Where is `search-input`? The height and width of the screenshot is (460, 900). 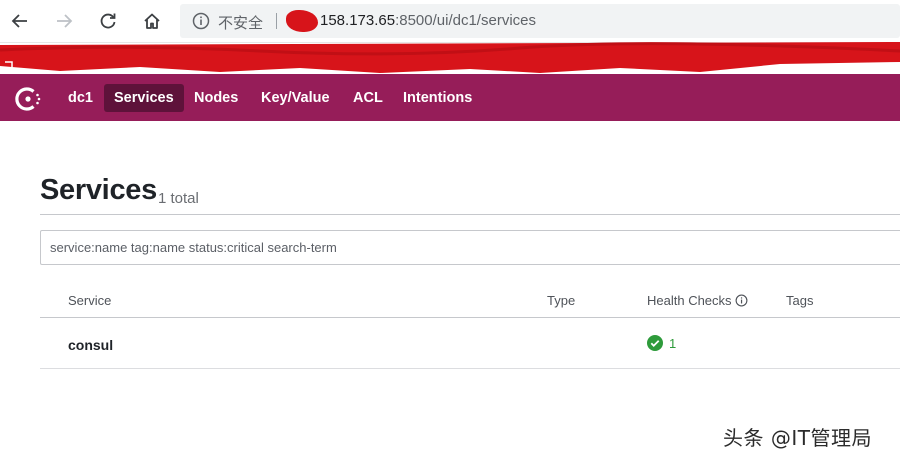
search-input is located at coordinates (470, 247).